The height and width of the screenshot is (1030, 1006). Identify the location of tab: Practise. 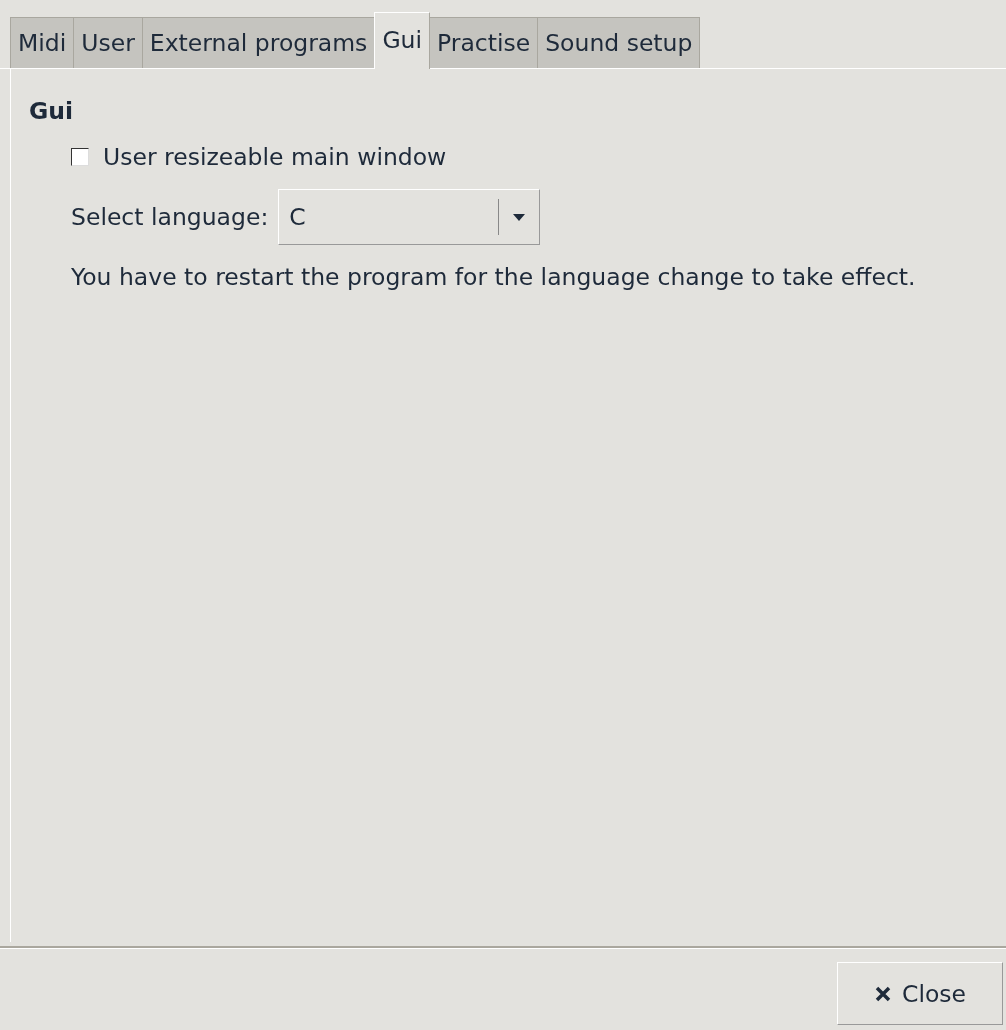
(484, 42).